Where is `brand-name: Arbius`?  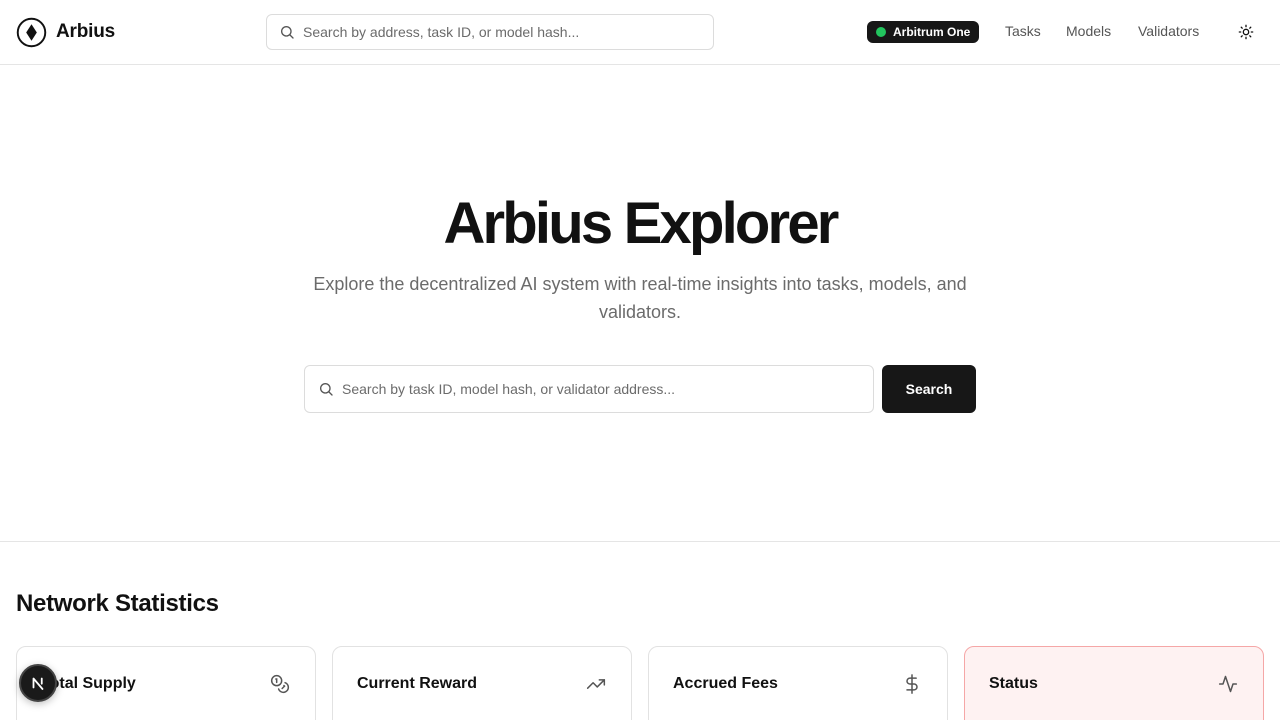 brand-name: Arbius is located at coordinates (85, 31).